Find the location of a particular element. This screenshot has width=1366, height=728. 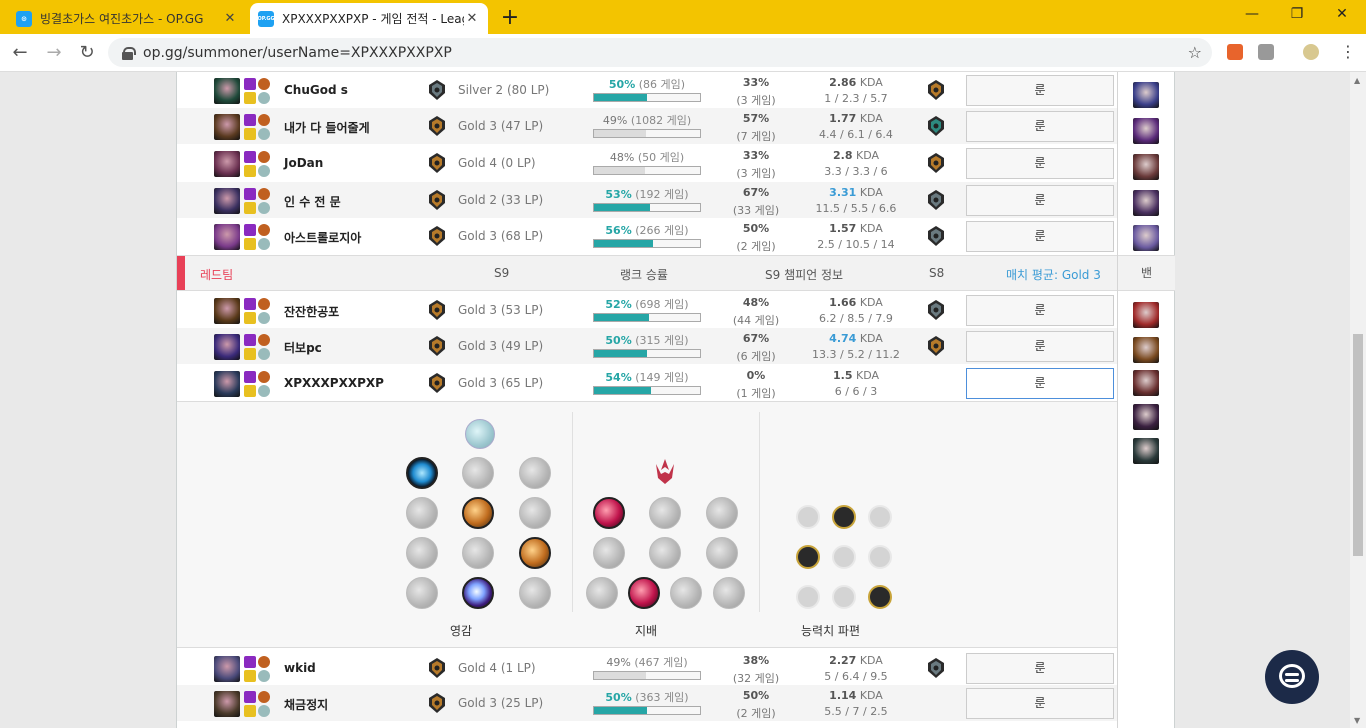

tier-text: Gold 3 (65 LP) is located at coordinates (501, 383).